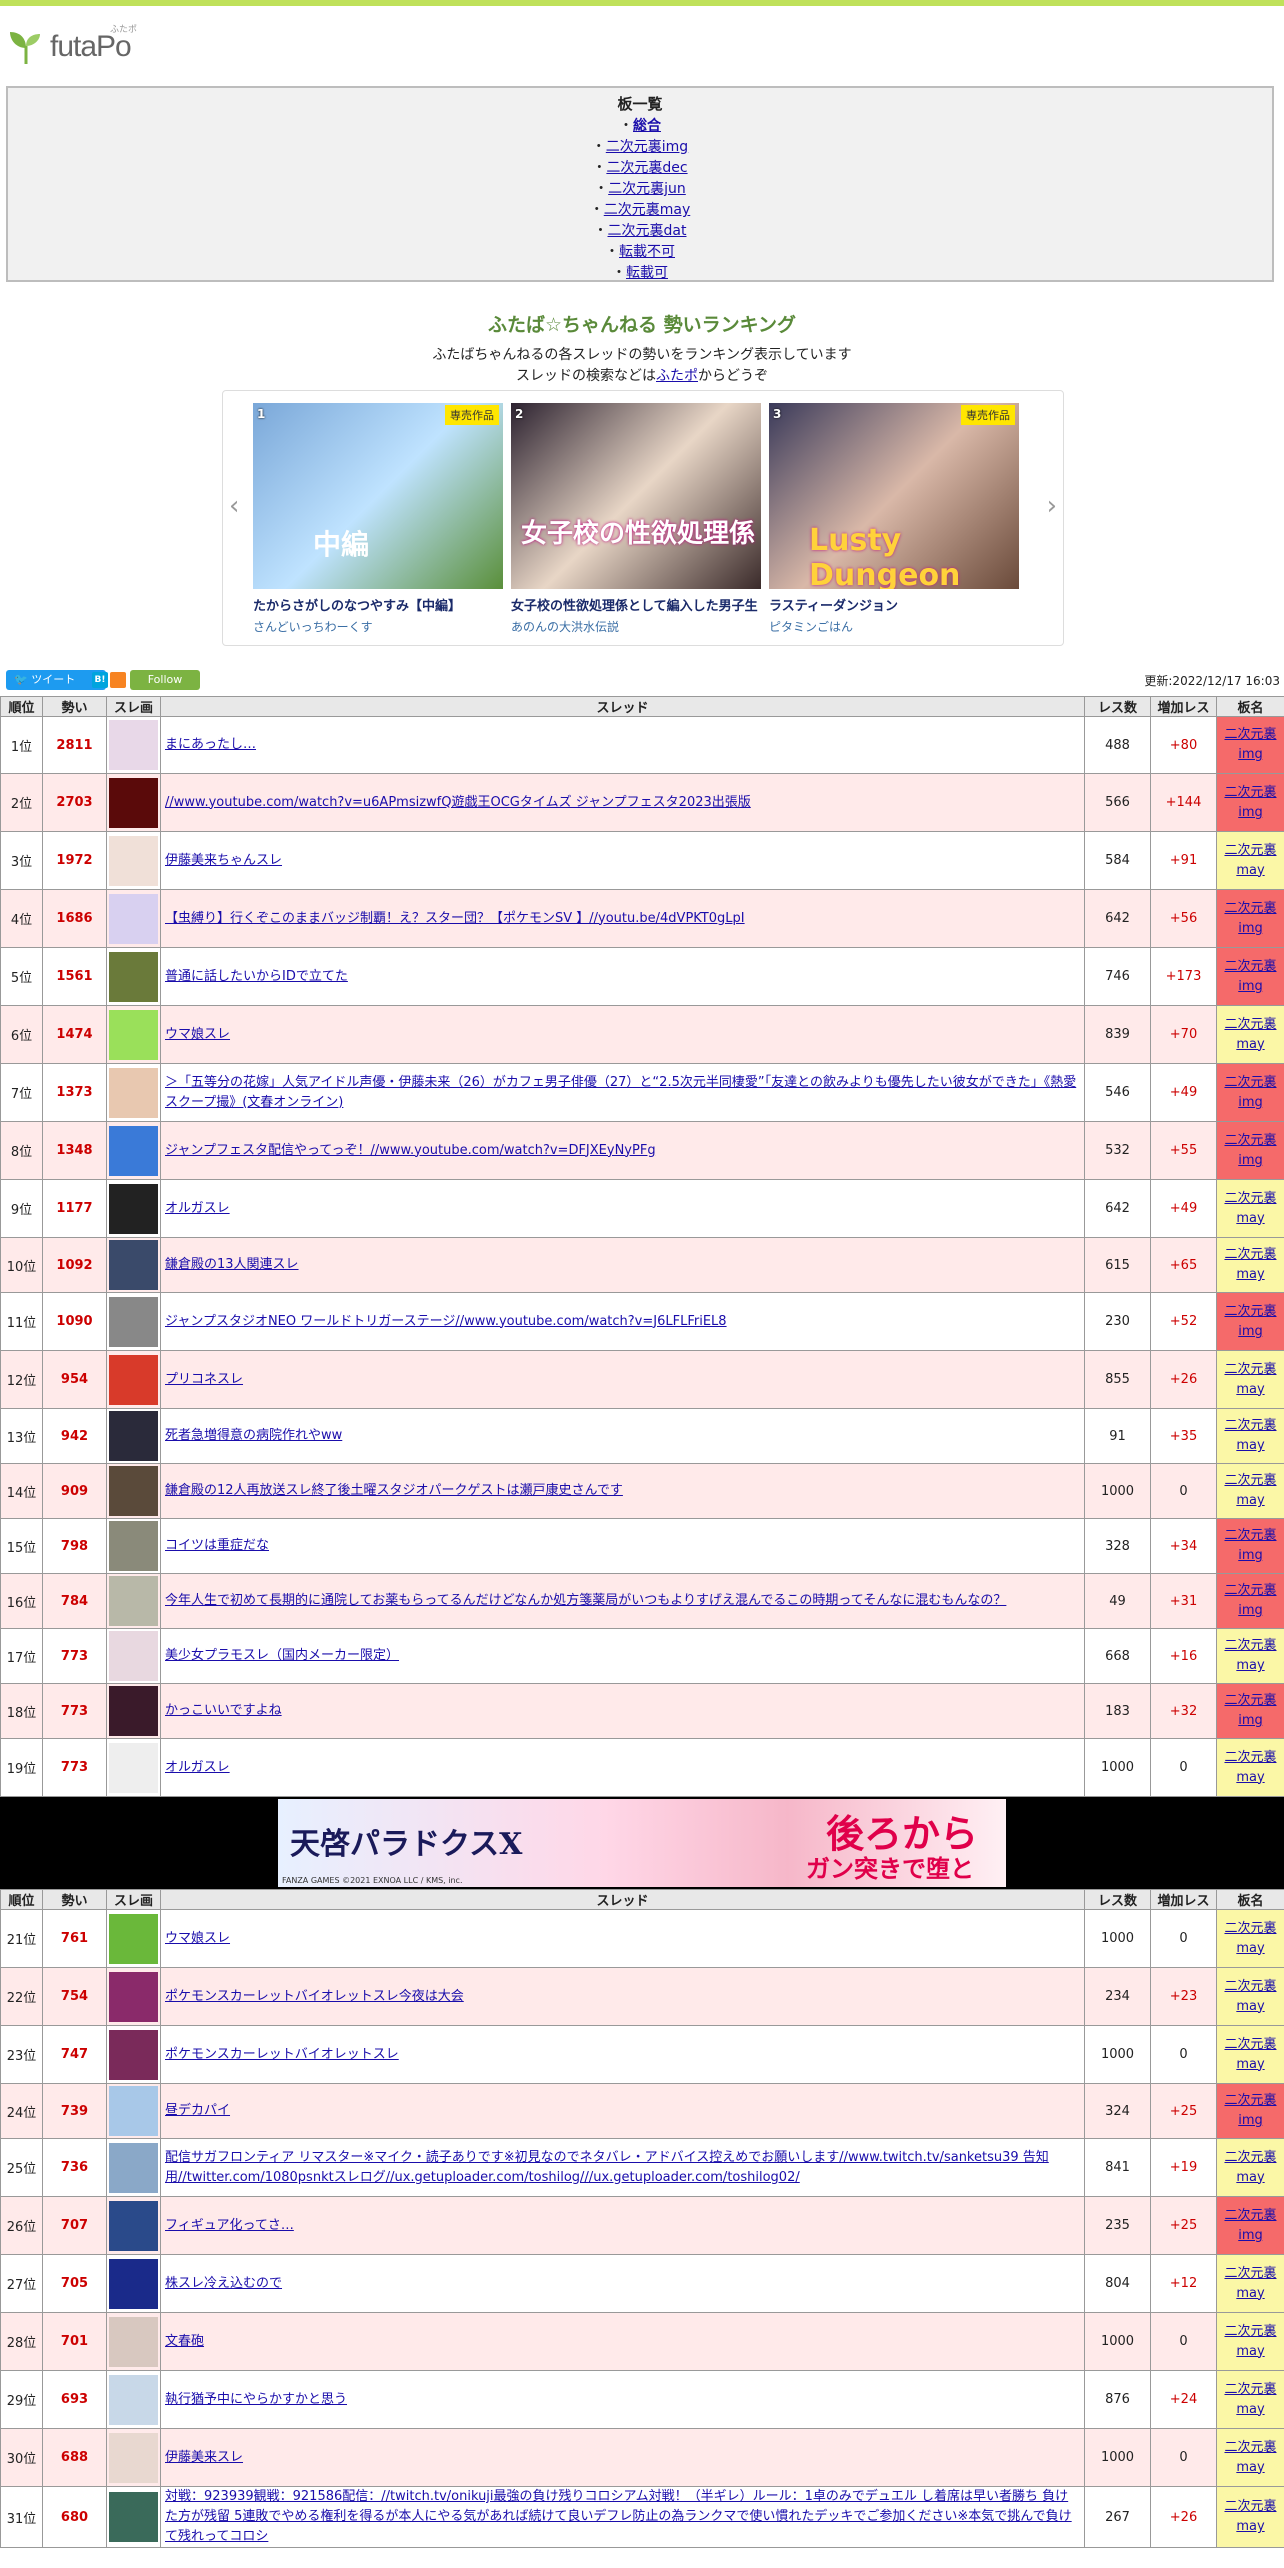 The image size is (1284, 2568). Describe the element at coordinates (204, 2457) in the screenshot. I see `thread-link: 伊藤美来スレ` at that location.